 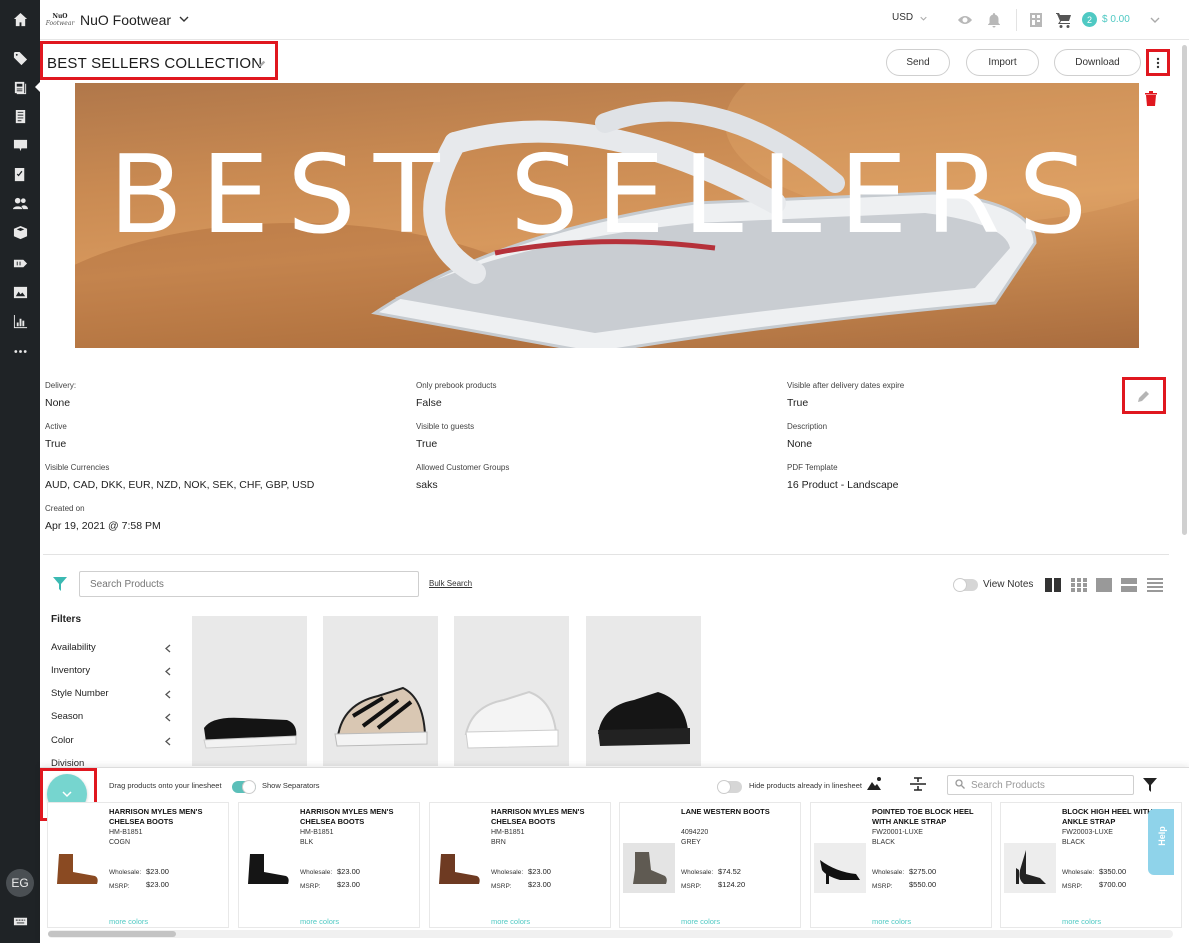 What do you see at coordinates (1079, 585) in the screenshot?
I see `grid-view-icon` at bounding box center [1079, 585].